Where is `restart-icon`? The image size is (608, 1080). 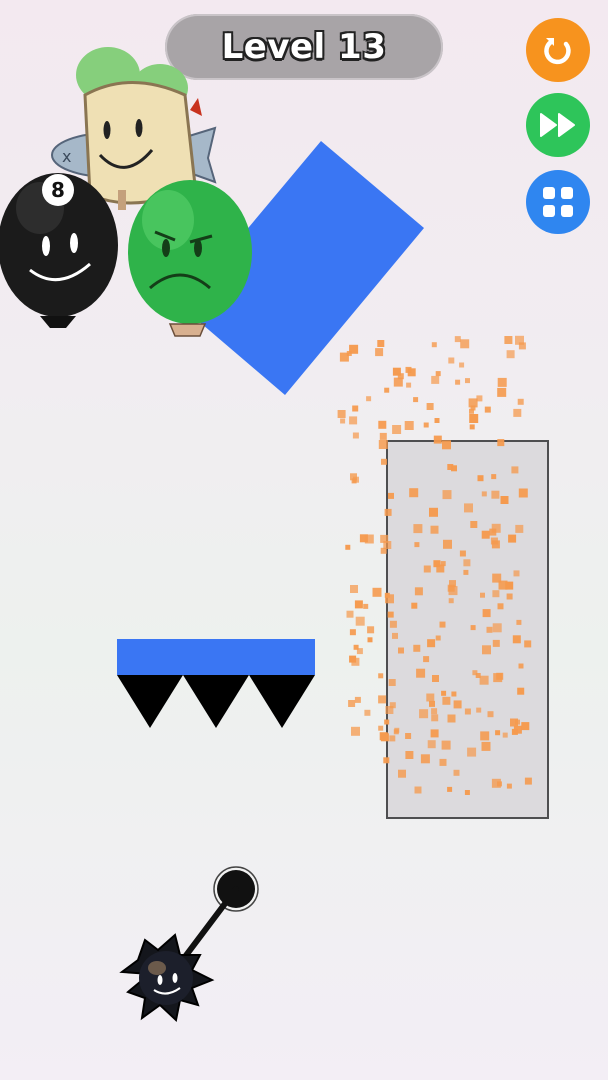
restart-icon is located at coordinates (558, 50).